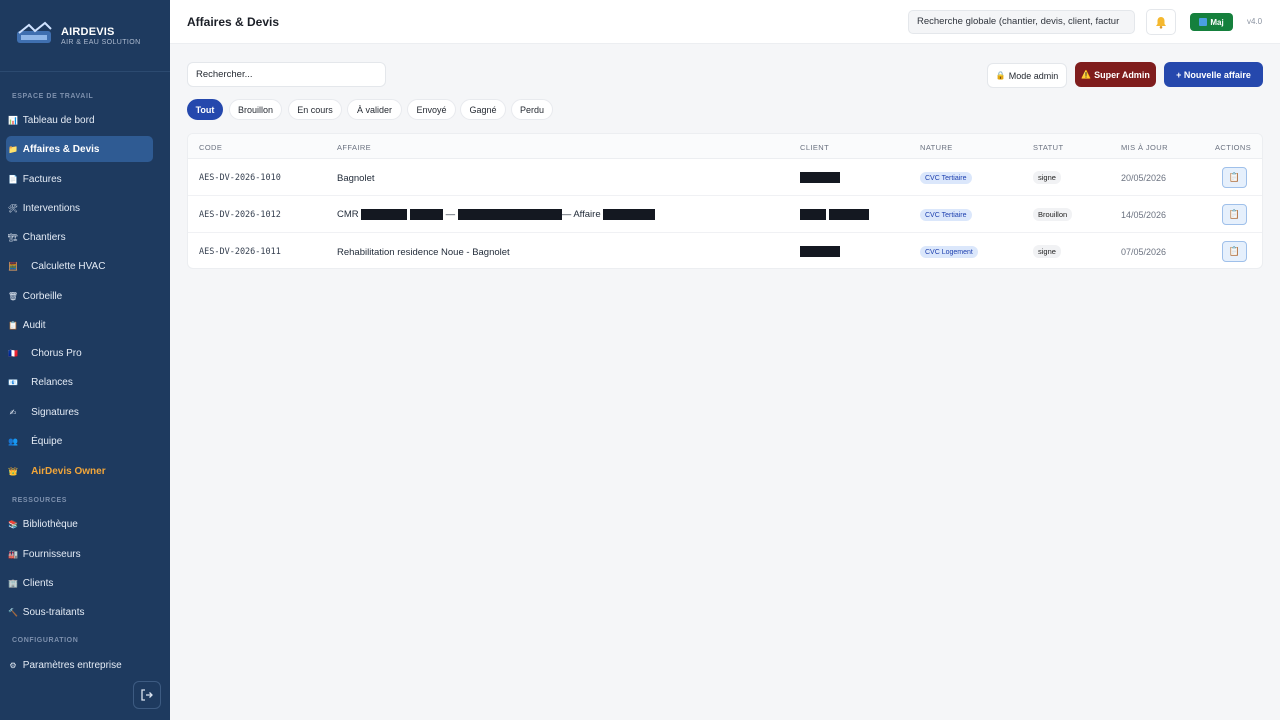 This screenshot has height=720, width=1280. What do you see at coordinates (483, 109) in the screenshot?
I see `filter-gagne: Gagné` at bounding box center [483, 109].